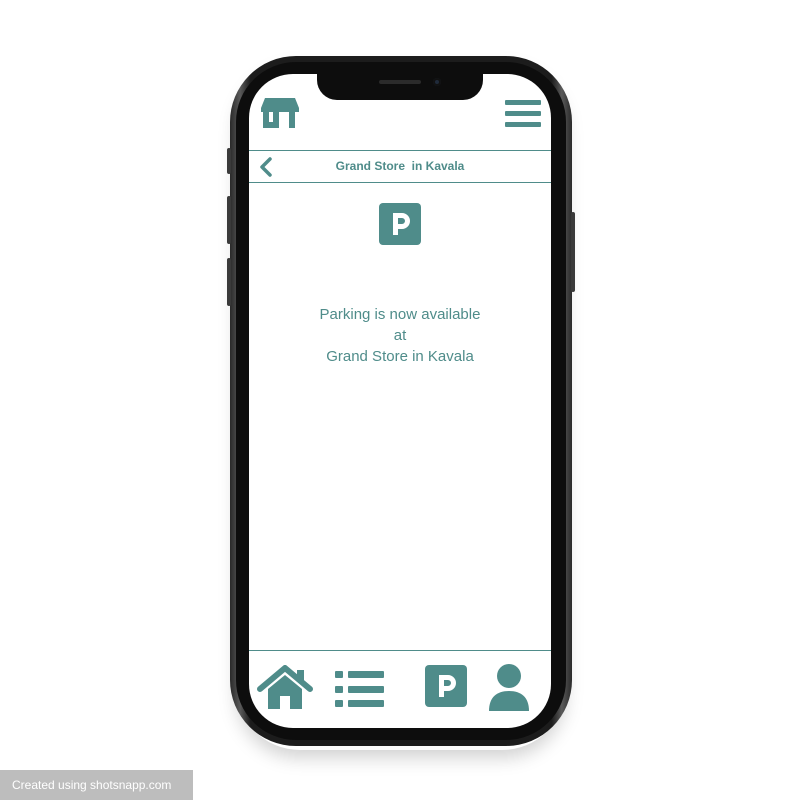 Image resolution: width=800 pixels, height=800 pixels. Describe the element at coordinates (229, 161) in the screenshot. I see `mute-switch` at that location.